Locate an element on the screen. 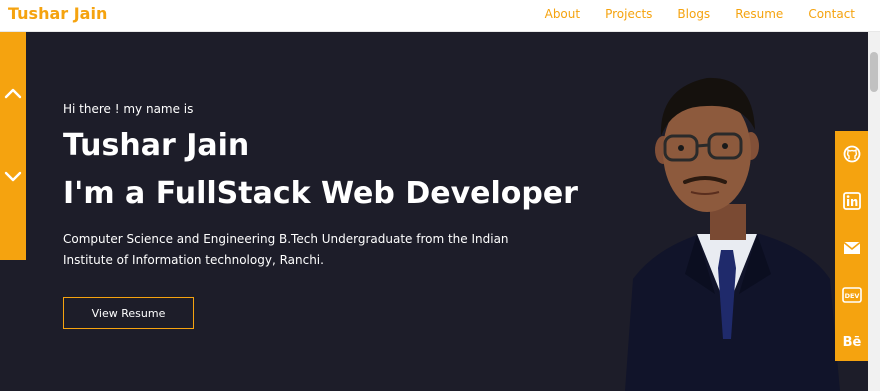 Image resolution: width=880 pixels, height=391 pixels. github-icon is located at coordinates (852, 154).